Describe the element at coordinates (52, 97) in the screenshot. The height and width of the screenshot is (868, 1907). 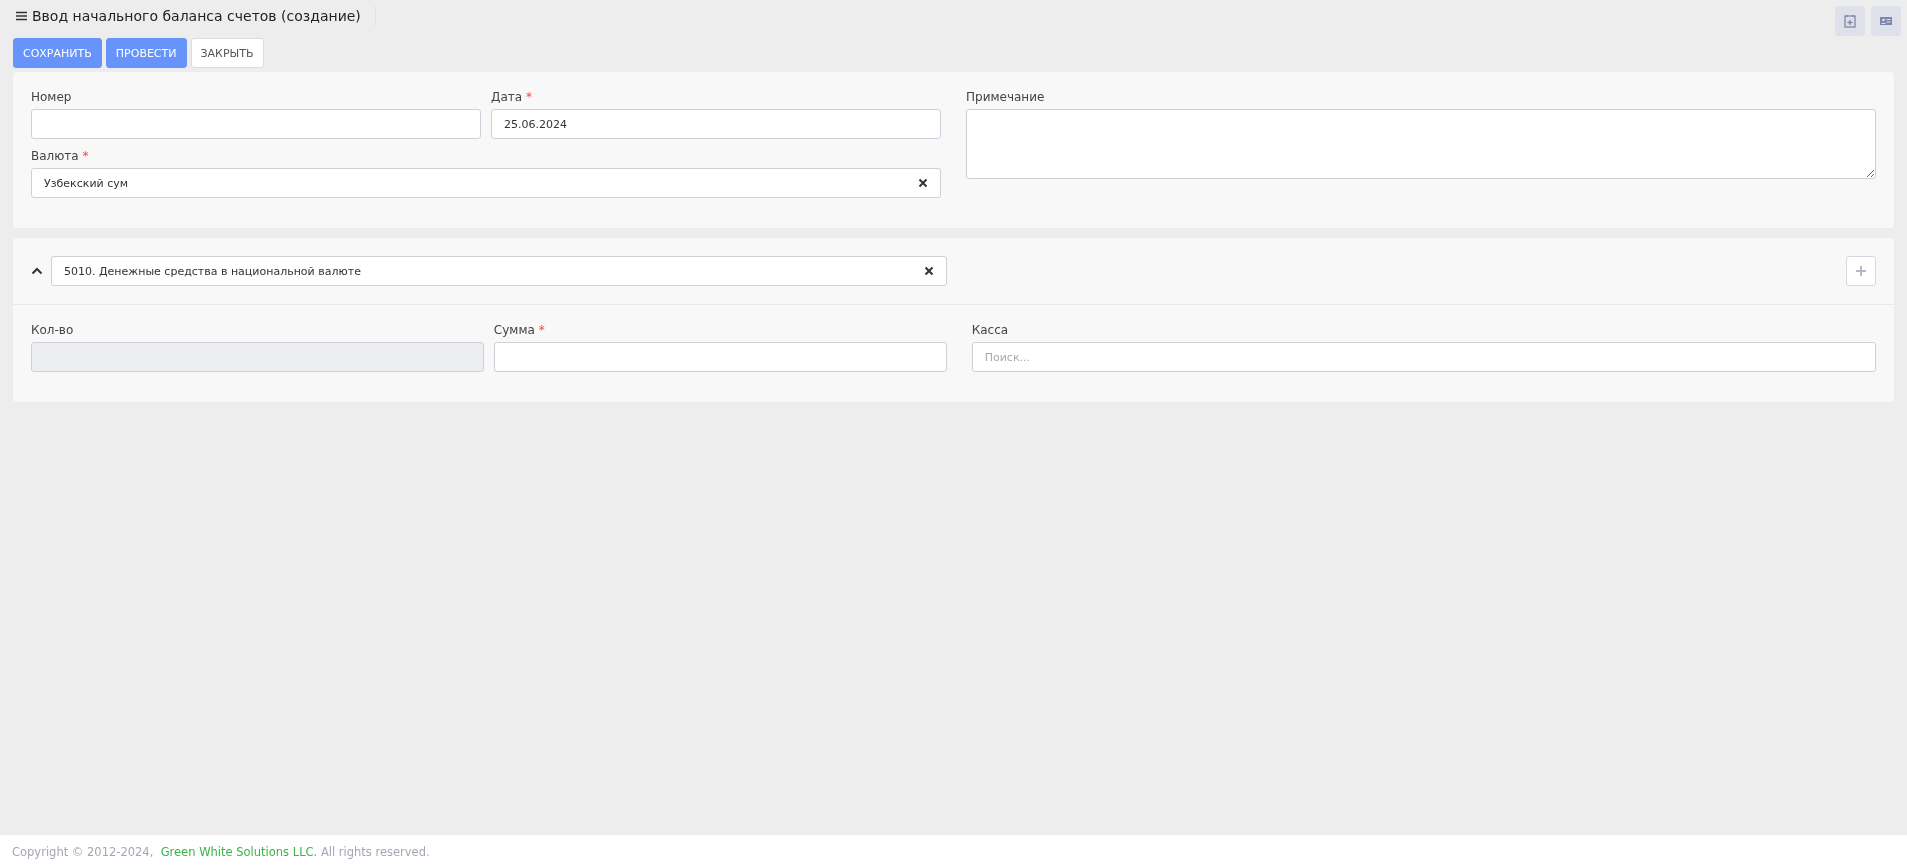
I see `field-label: Номер` at that location.